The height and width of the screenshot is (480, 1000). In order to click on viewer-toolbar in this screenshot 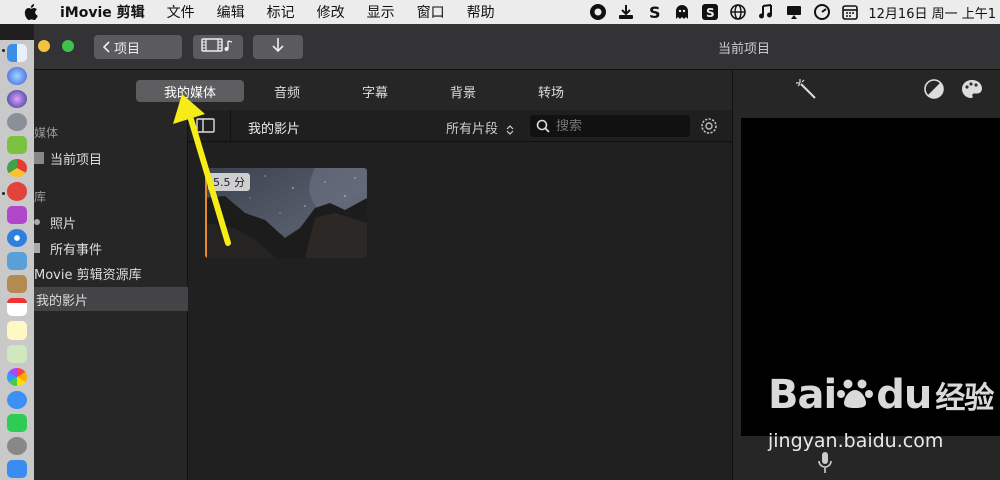, I will do `click(866, 92)`.